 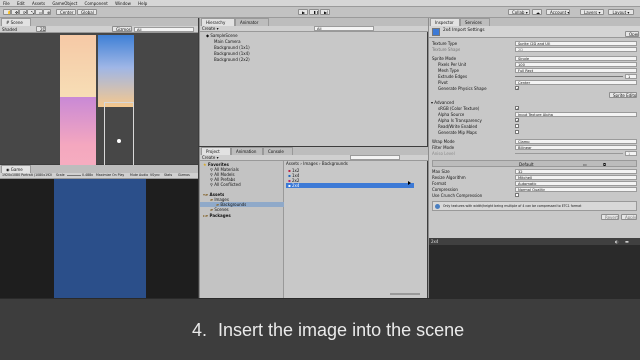 I want to click on pixels-per-unit-input: 100, so click(x=576, y=64).